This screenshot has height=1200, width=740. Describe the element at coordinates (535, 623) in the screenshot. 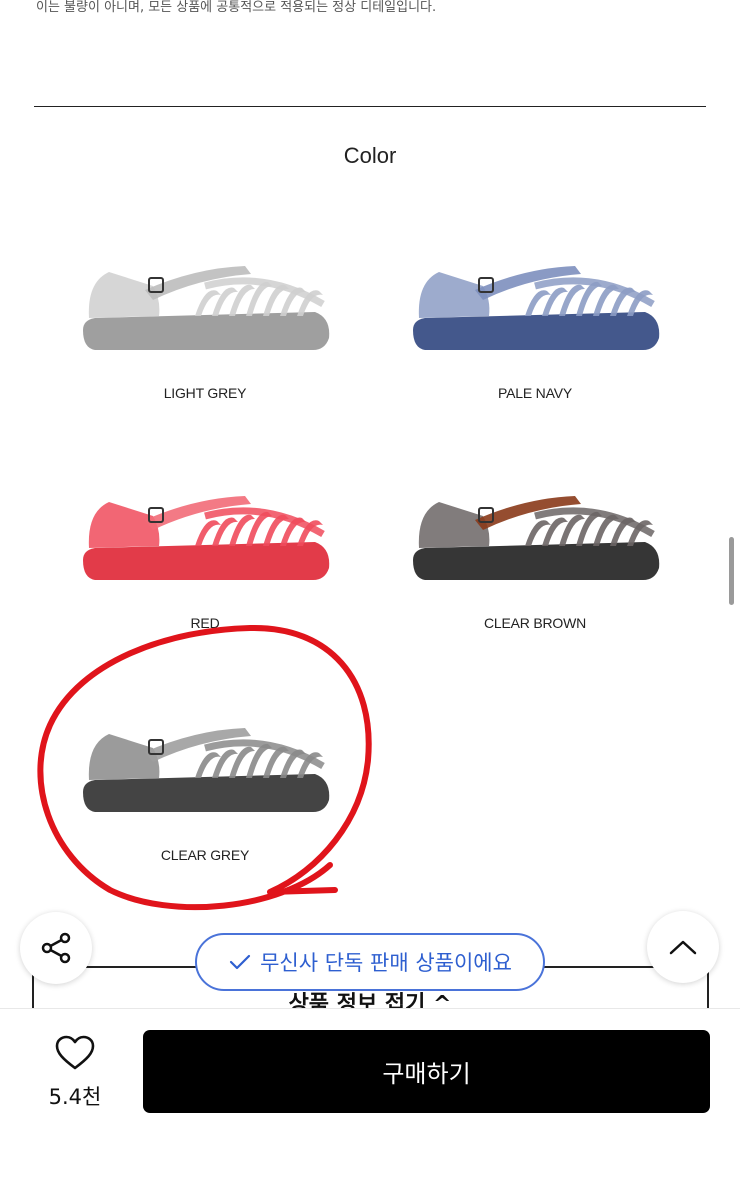

I see `color-label: CLEAR BROWN` at that location.